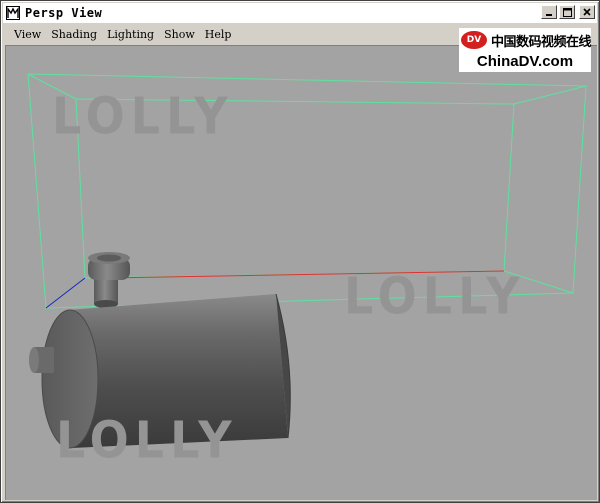  I want to click on maximize-button, so click(567, 12).